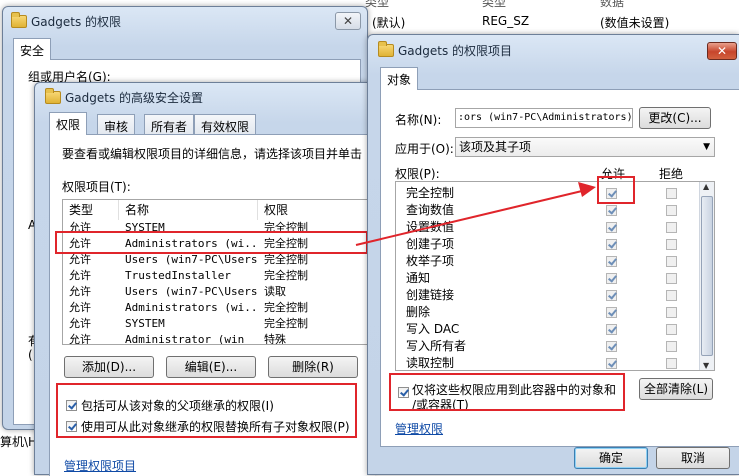 Image resolution: width=739 pixels, height=476 pixels. I want to click on tab-permissions: 权限, so click(68, 123).